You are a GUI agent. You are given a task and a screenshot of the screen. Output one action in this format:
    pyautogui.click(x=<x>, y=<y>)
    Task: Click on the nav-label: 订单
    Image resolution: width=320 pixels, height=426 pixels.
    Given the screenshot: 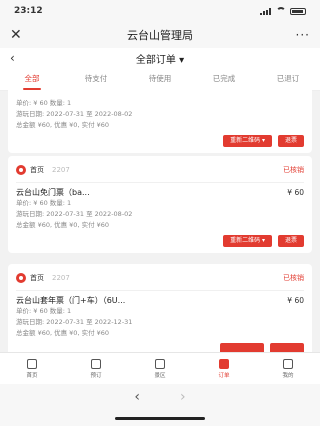 What is the action you would take?
    pyautogui.click(x=224, y=376)
    